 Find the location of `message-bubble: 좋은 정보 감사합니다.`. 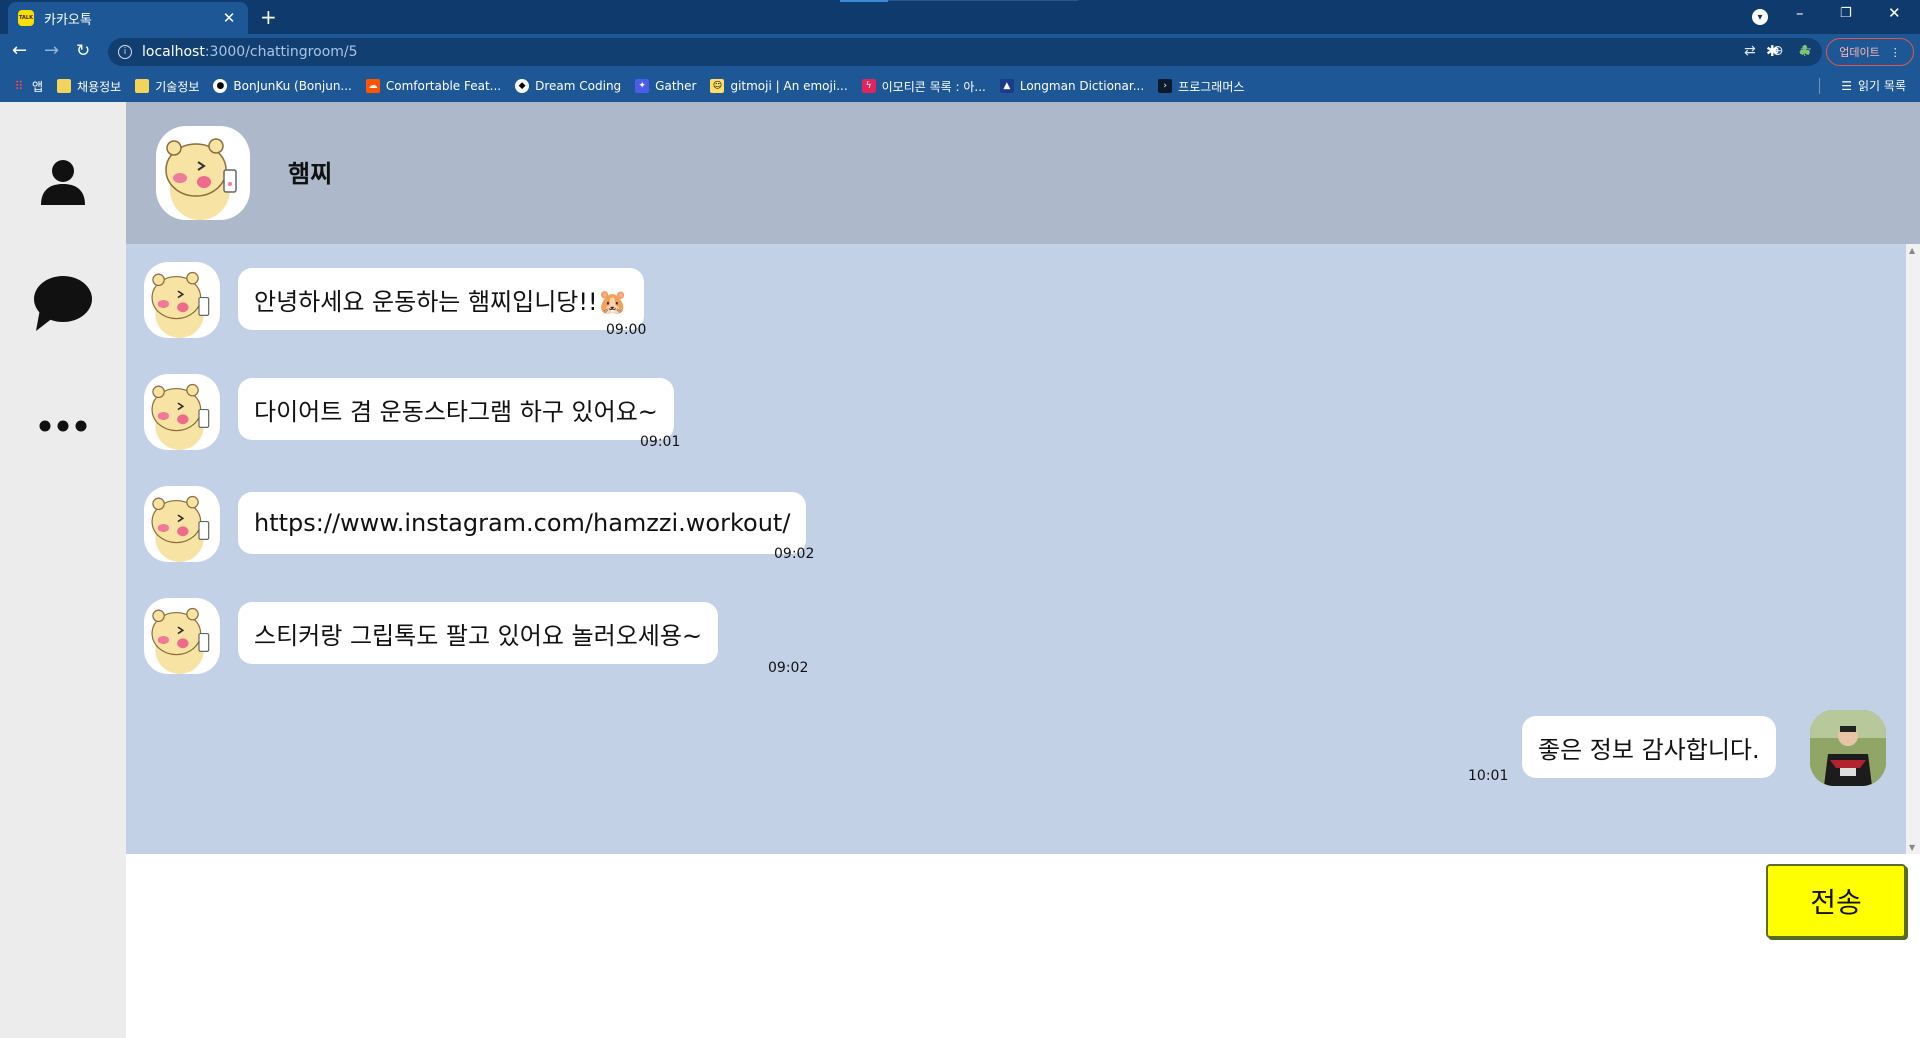

message-bubble: 좋은 정보 감사합니다. is located at coordinates (1649, 747).